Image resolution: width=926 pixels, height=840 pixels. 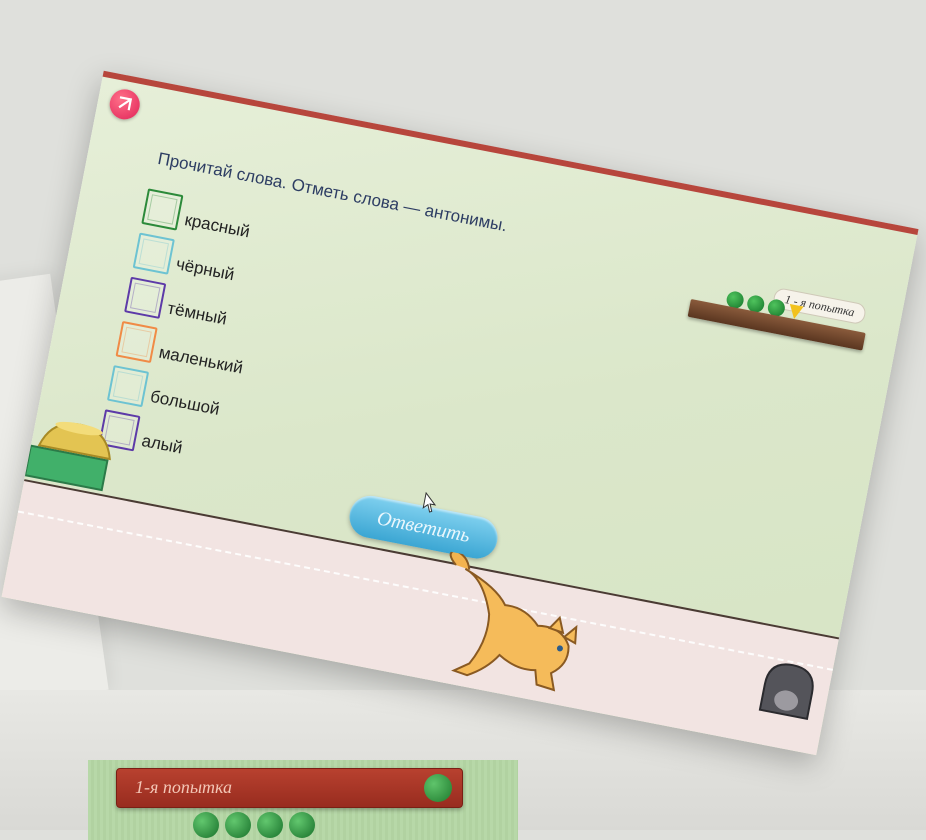 What do you see at coordinates (786, 692) in the screenshot?
I see `mouse-hole-icon` at bounding box center [786, 692].